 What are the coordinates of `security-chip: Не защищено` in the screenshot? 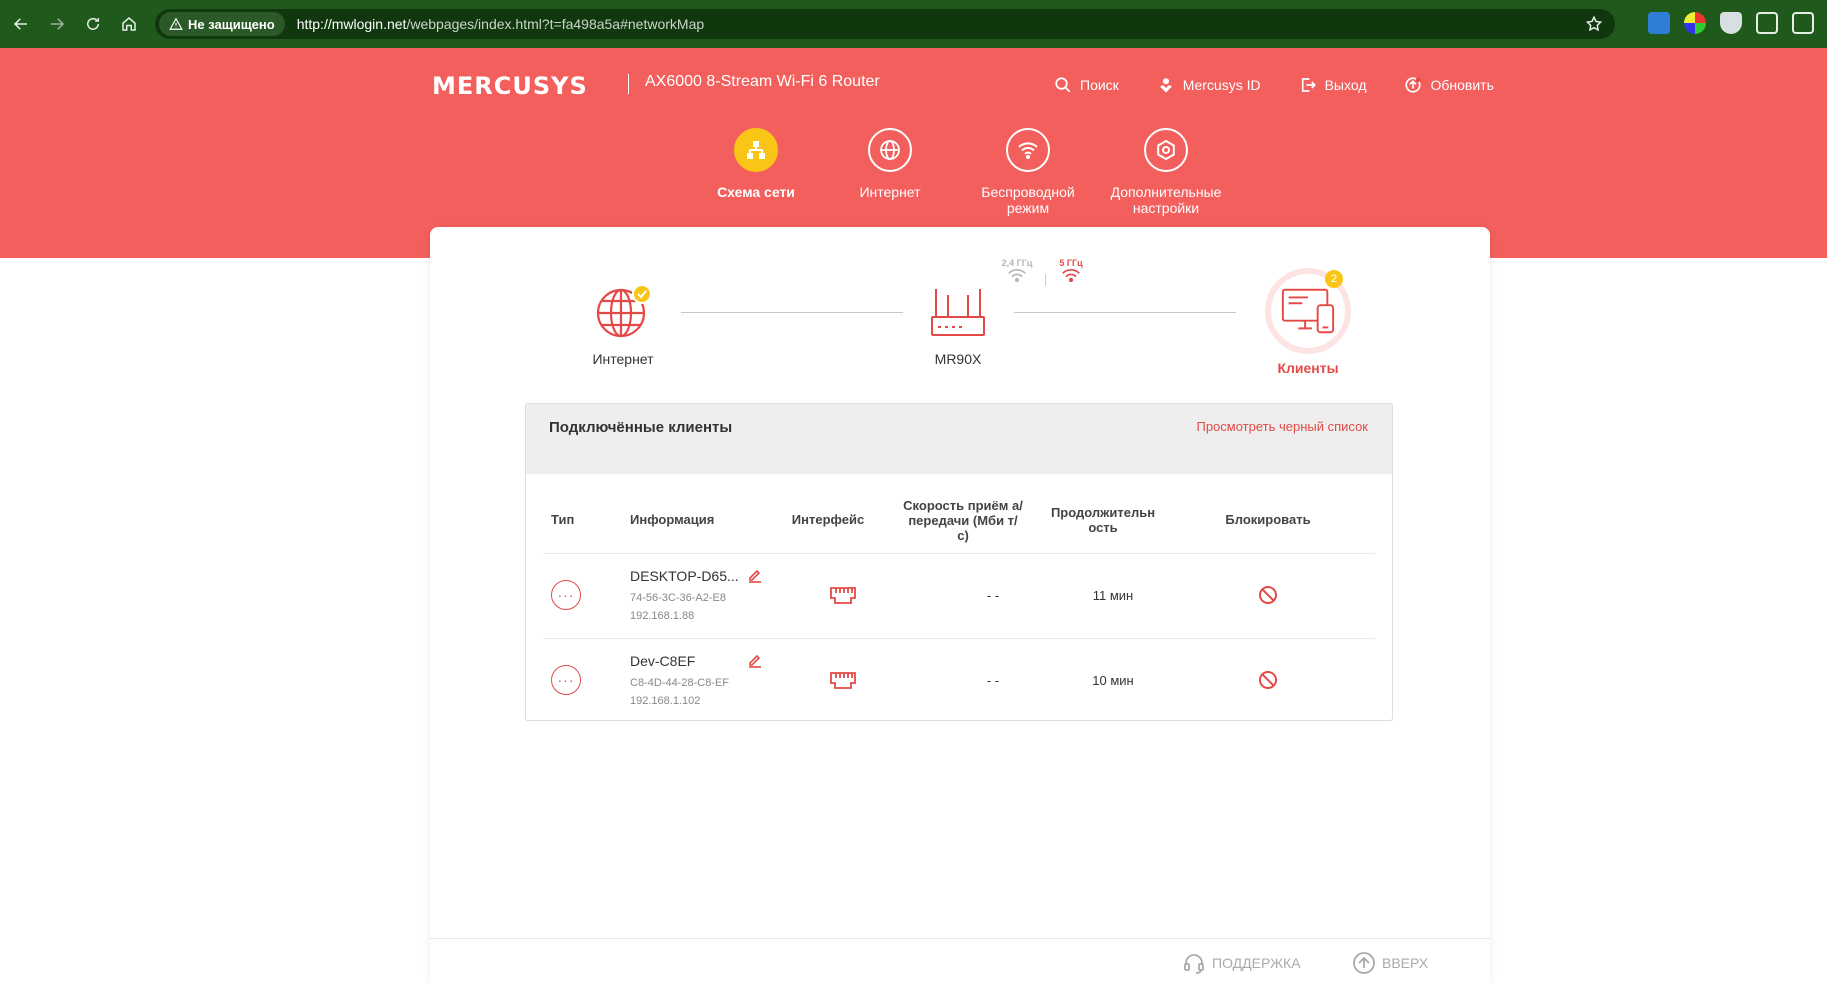 It's located at (222, 24).